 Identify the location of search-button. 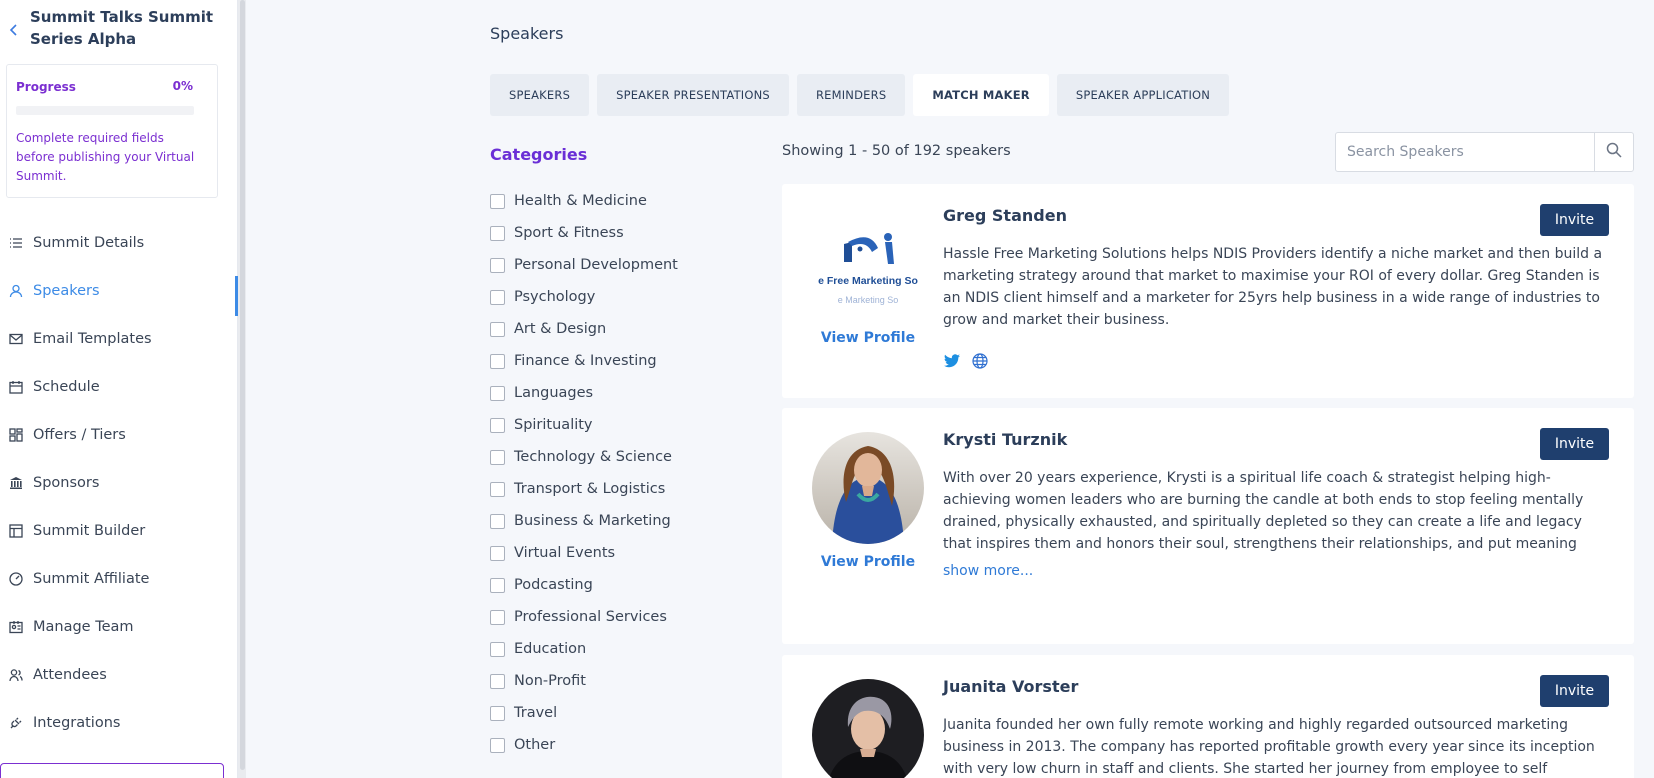
(1613, 152).